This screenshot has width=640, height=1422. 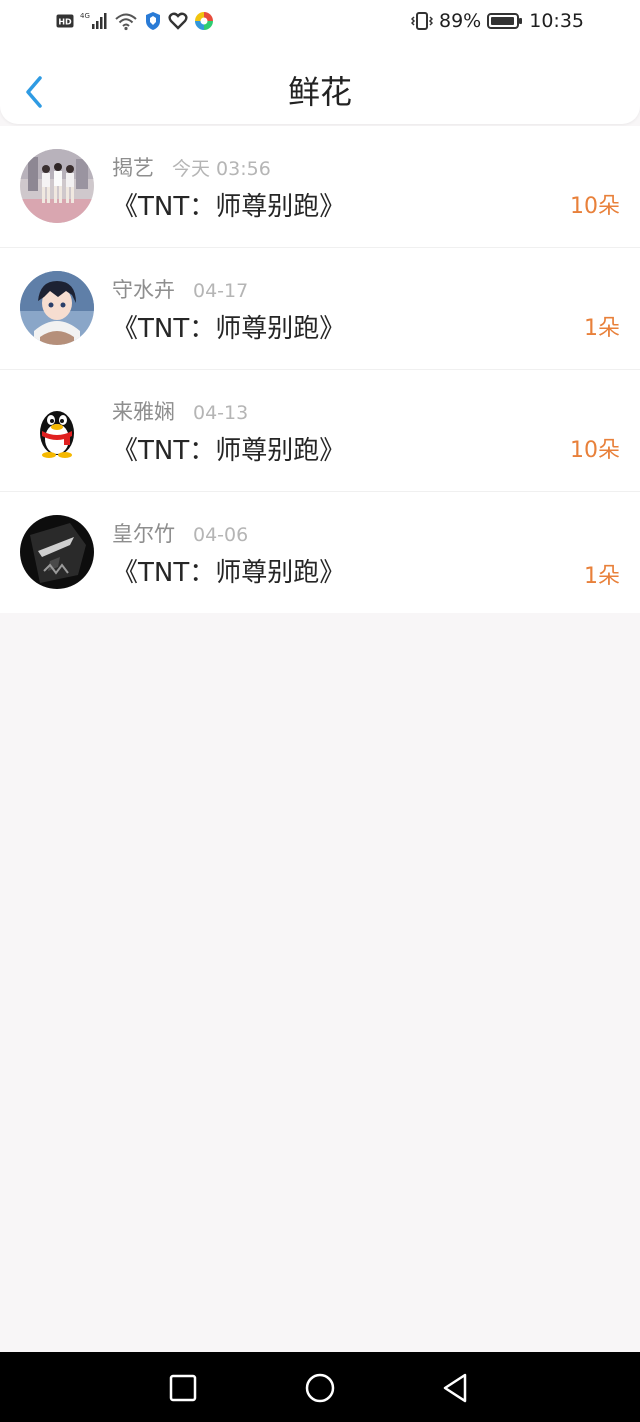 I want to click on clock: 10:35, so click(x=556, y=21).